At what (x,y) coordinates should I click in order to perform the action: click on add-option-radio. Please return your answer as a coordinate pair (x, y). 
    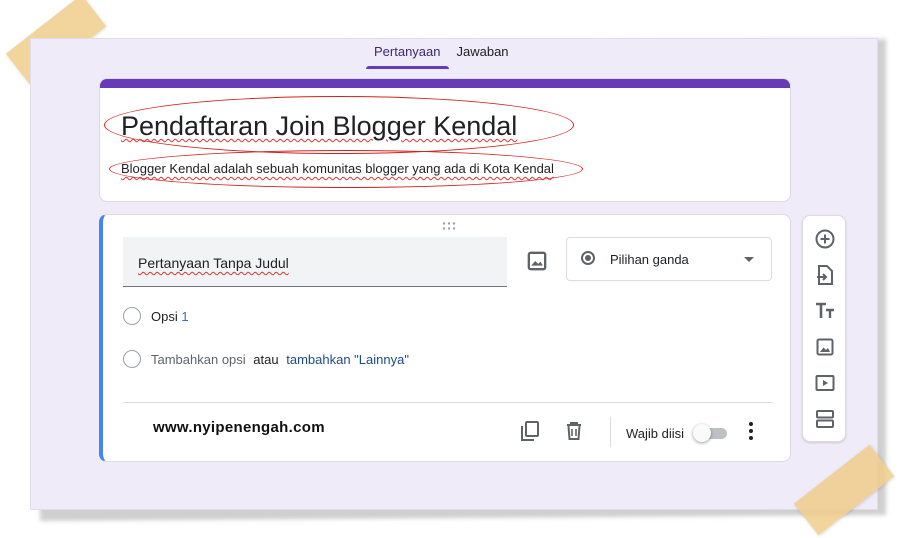
    Looking at the image, I should click on (132, 359).